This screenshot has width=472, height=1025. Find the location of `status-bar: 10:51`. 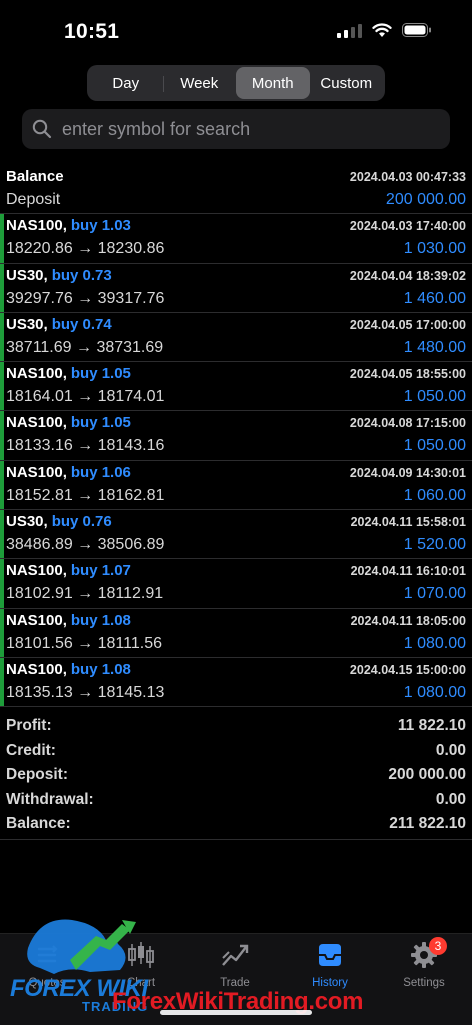

status-bar: 10:51 is located at coordinates (236, 32).